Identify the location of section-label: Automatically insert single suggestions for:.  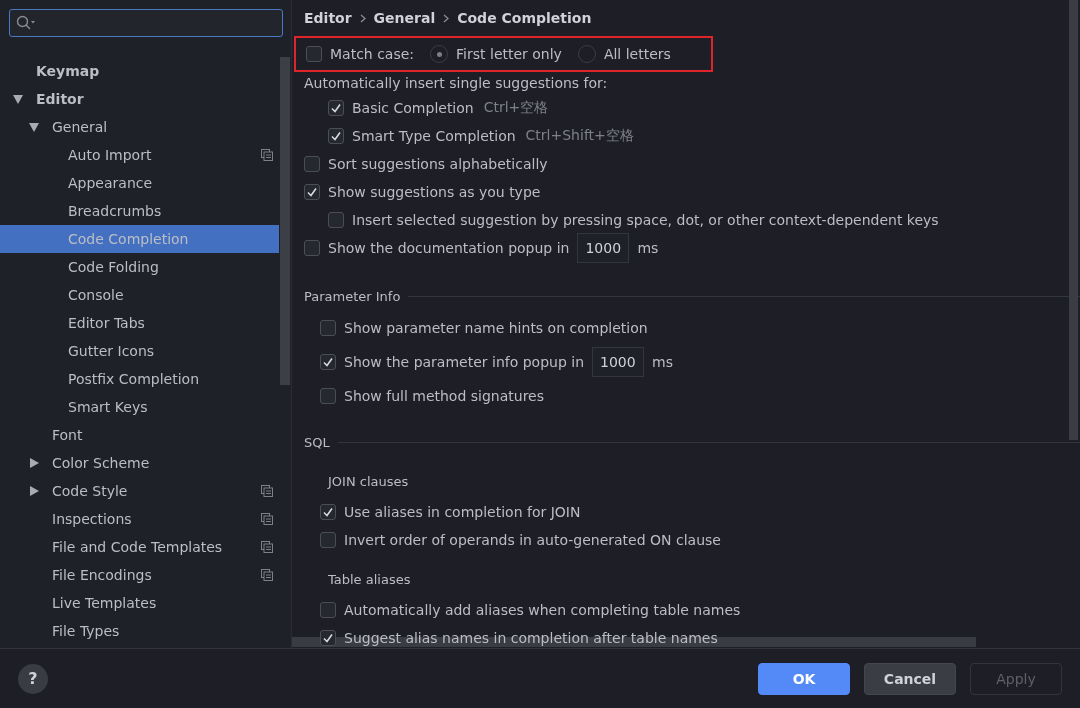
(456, 83).